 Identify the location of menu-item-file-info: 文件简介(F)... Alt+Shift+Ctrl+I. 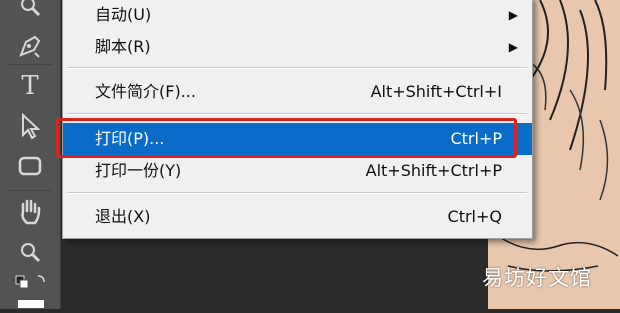
(297, 92).